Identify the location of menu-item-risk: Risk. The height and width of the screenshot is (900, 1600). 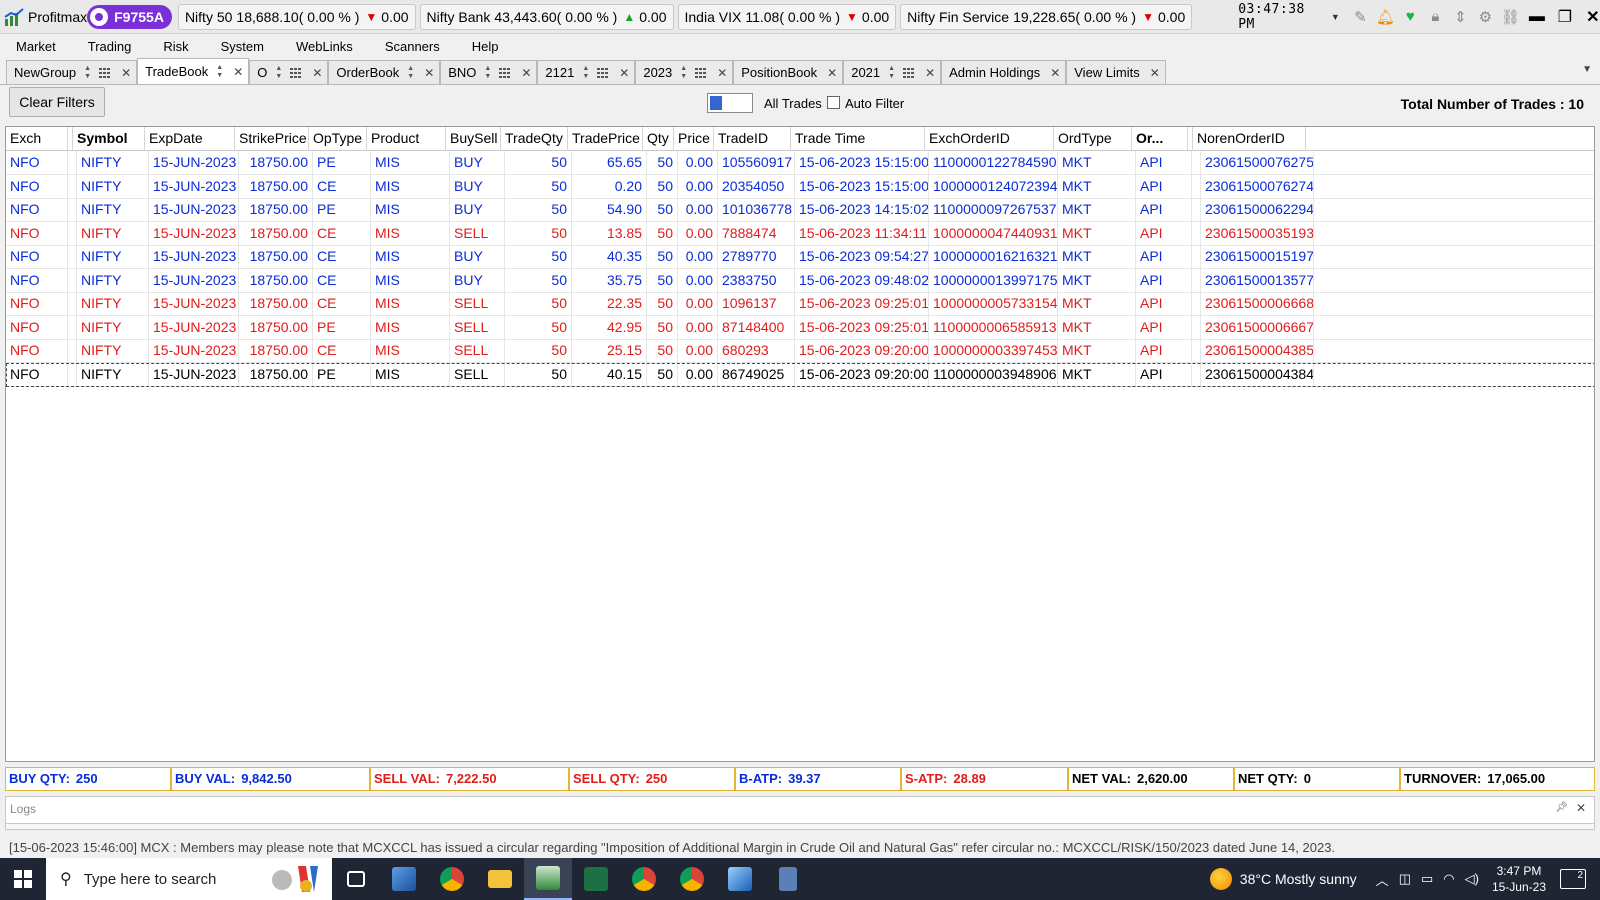
(175, 46).